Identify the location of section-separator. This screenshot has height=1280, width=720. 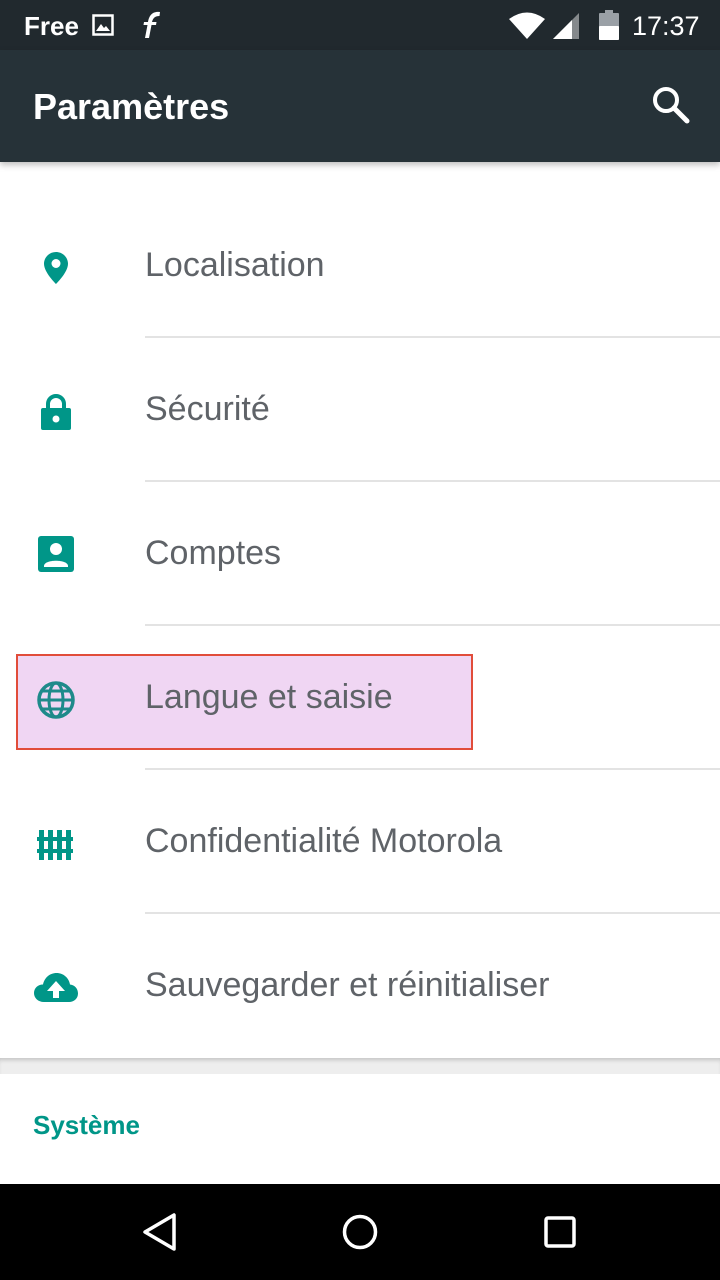
(360, 1066).